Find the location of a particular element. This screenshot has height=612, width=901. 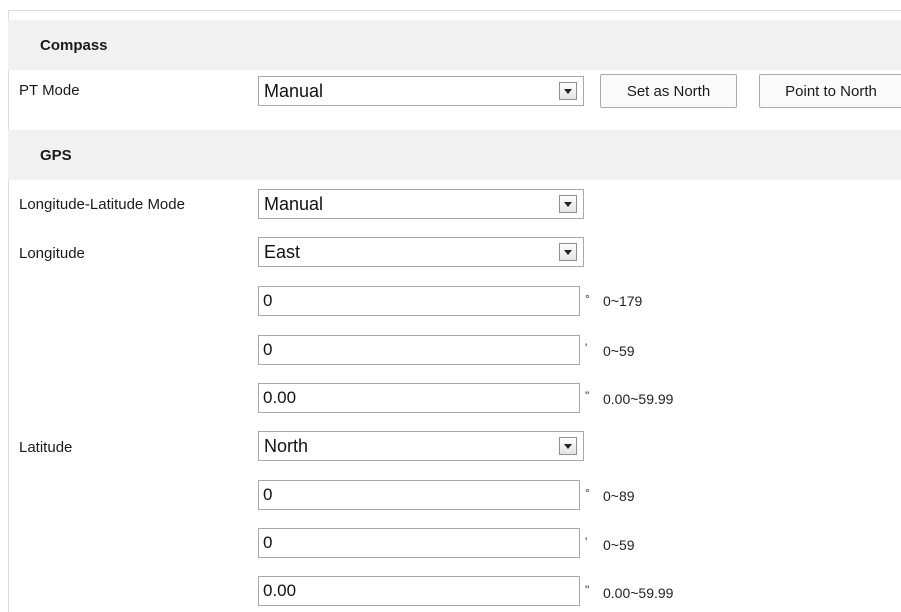

compass-section-header: Compass is located at coordinates (454, 45).